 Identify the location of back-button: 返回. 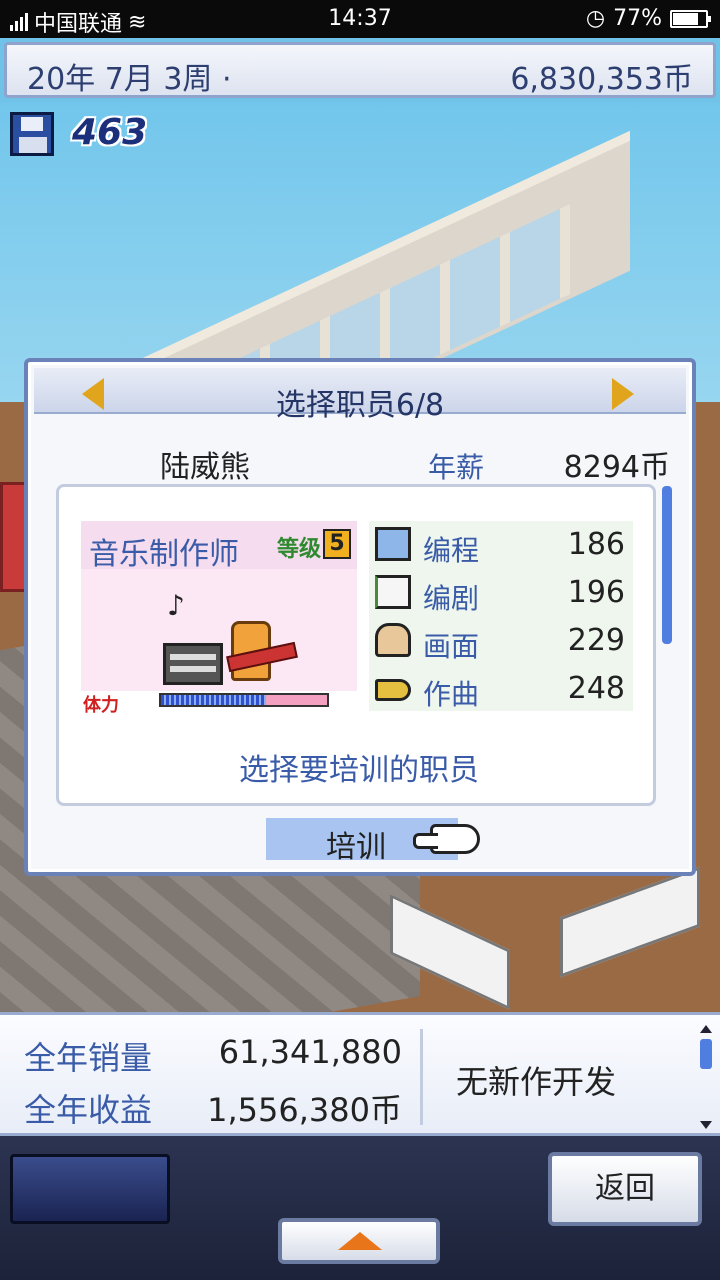
(625, 1189).